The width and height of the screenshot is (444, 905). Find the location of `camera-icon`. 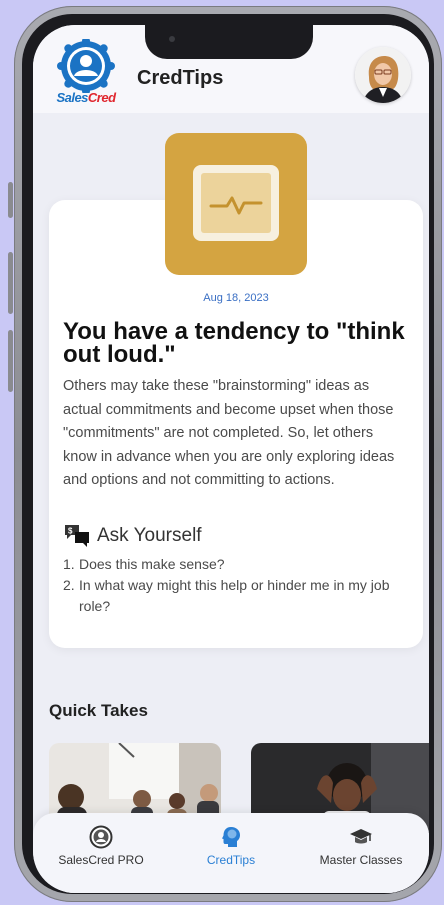

camera-icon is located at coordinates (172, 39).